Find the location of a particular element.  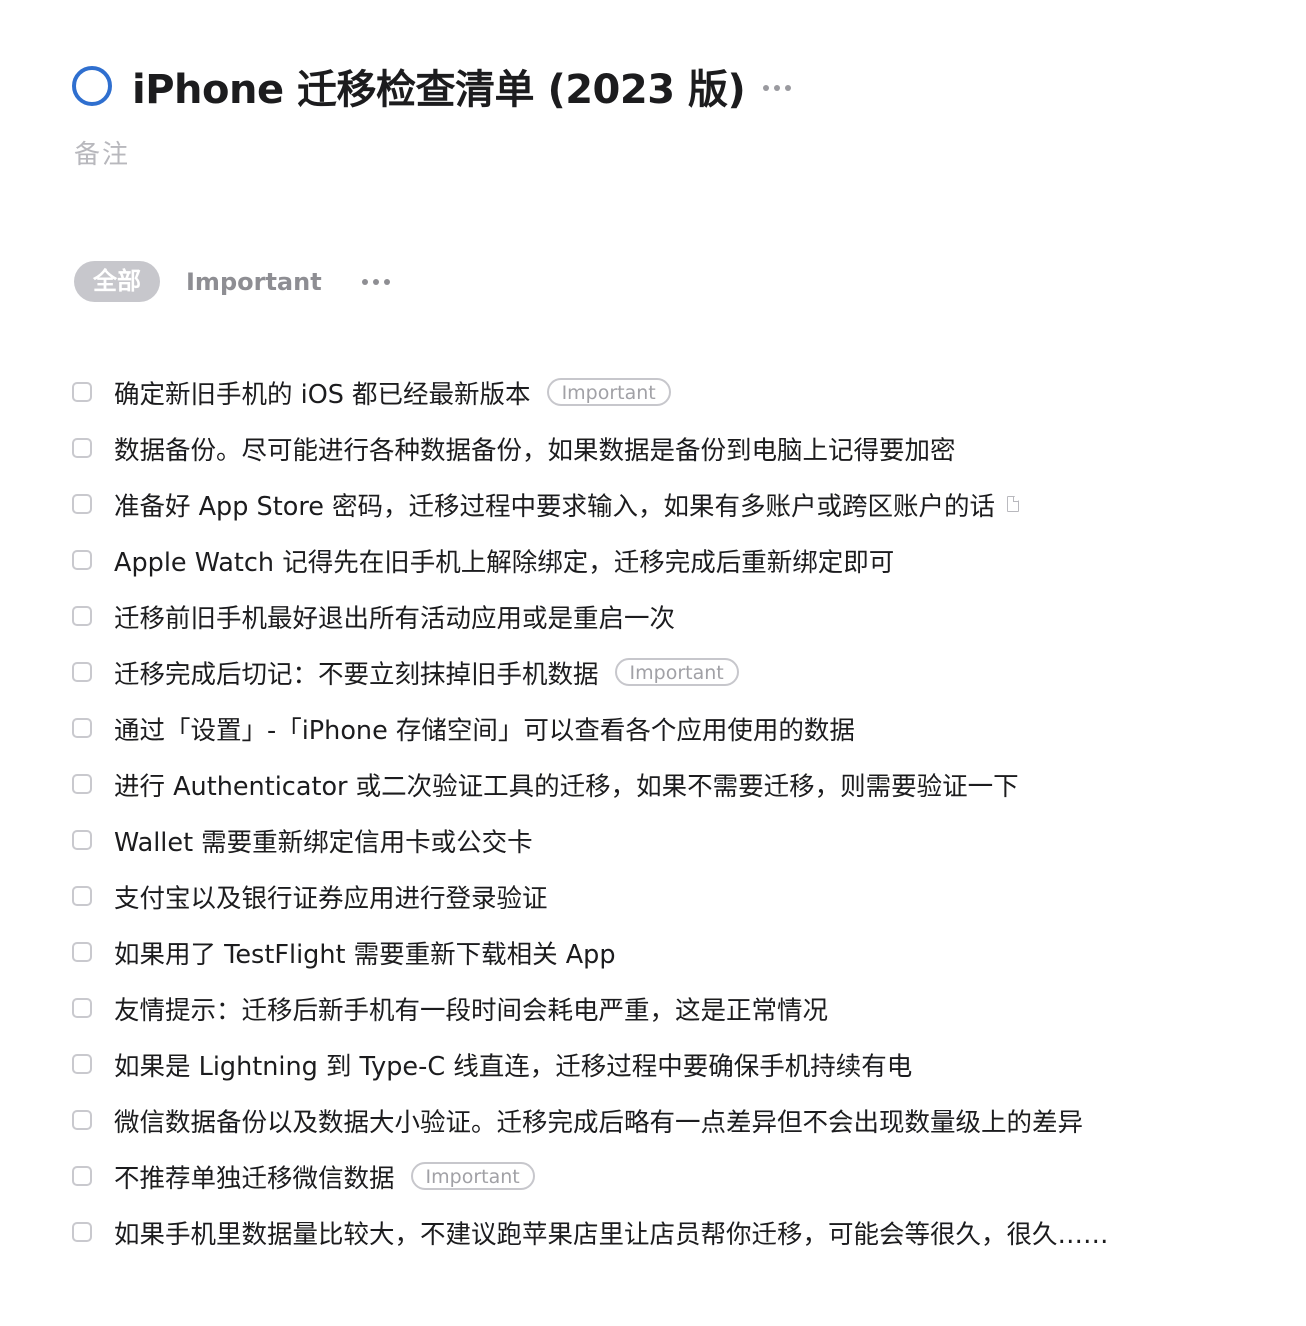

todo-item: 数据备份。尽可能进行各种数据备份，如果数据是备份到电脑上记得要加密 is located at coordinates (672, 448).